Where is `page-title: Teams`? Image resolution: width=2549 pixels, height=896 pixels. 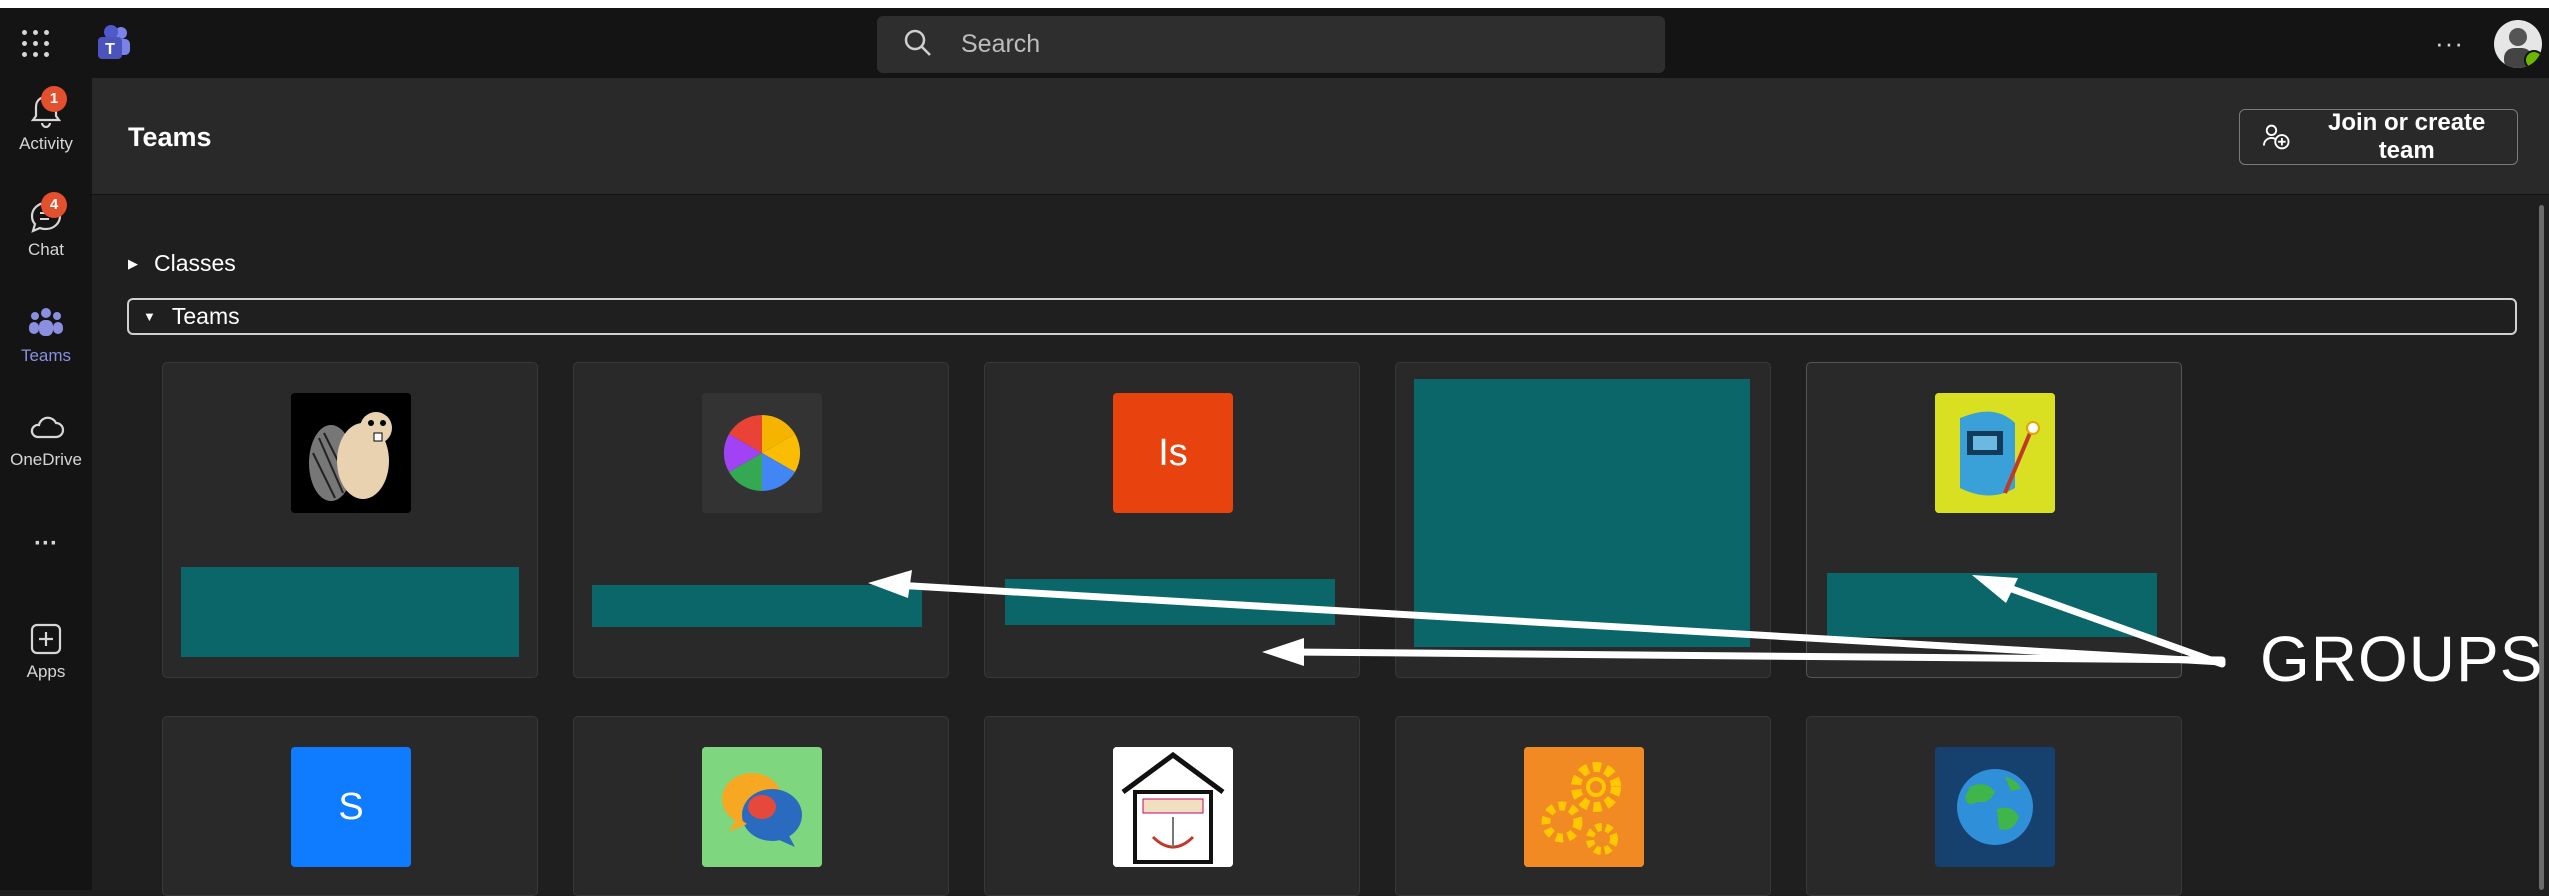
page-title: Teams is located at coordinates (170, 137).